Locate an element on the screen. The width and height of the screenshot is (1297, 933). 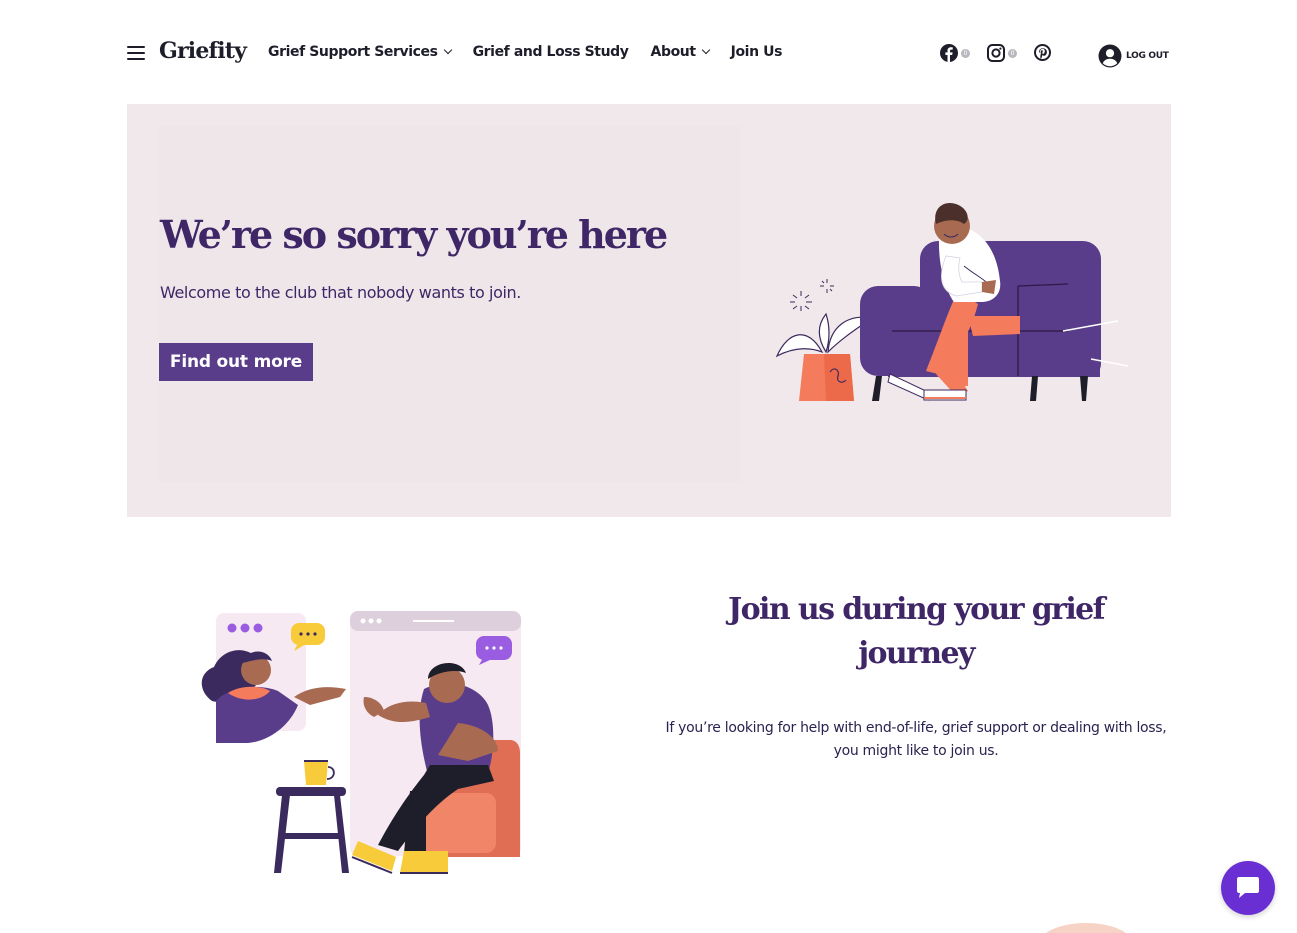
sad-person-on-sofa-illustration is located at coordinates (952, 301).